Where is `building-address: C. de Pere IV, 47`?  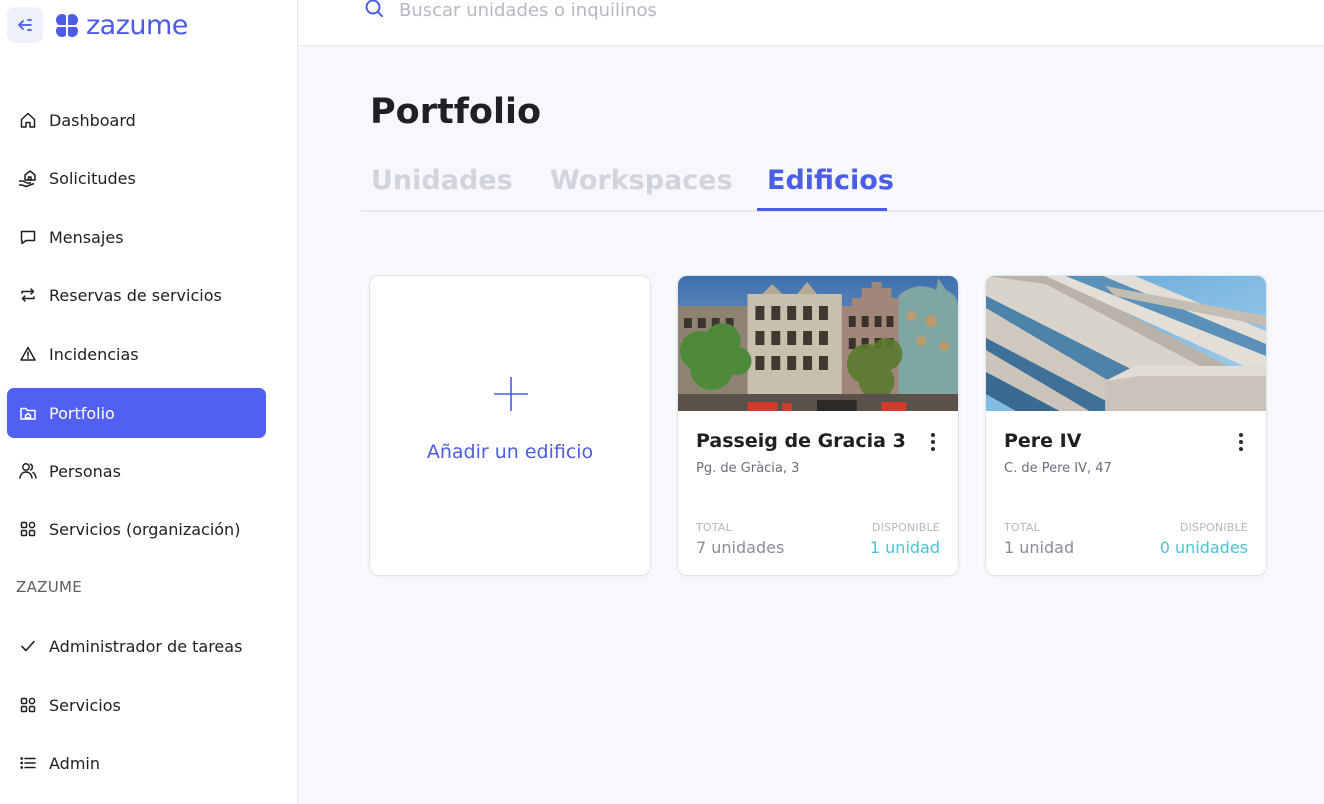 building-address: C. de Pere IV, 47 is located at coordinates (1058, 468).